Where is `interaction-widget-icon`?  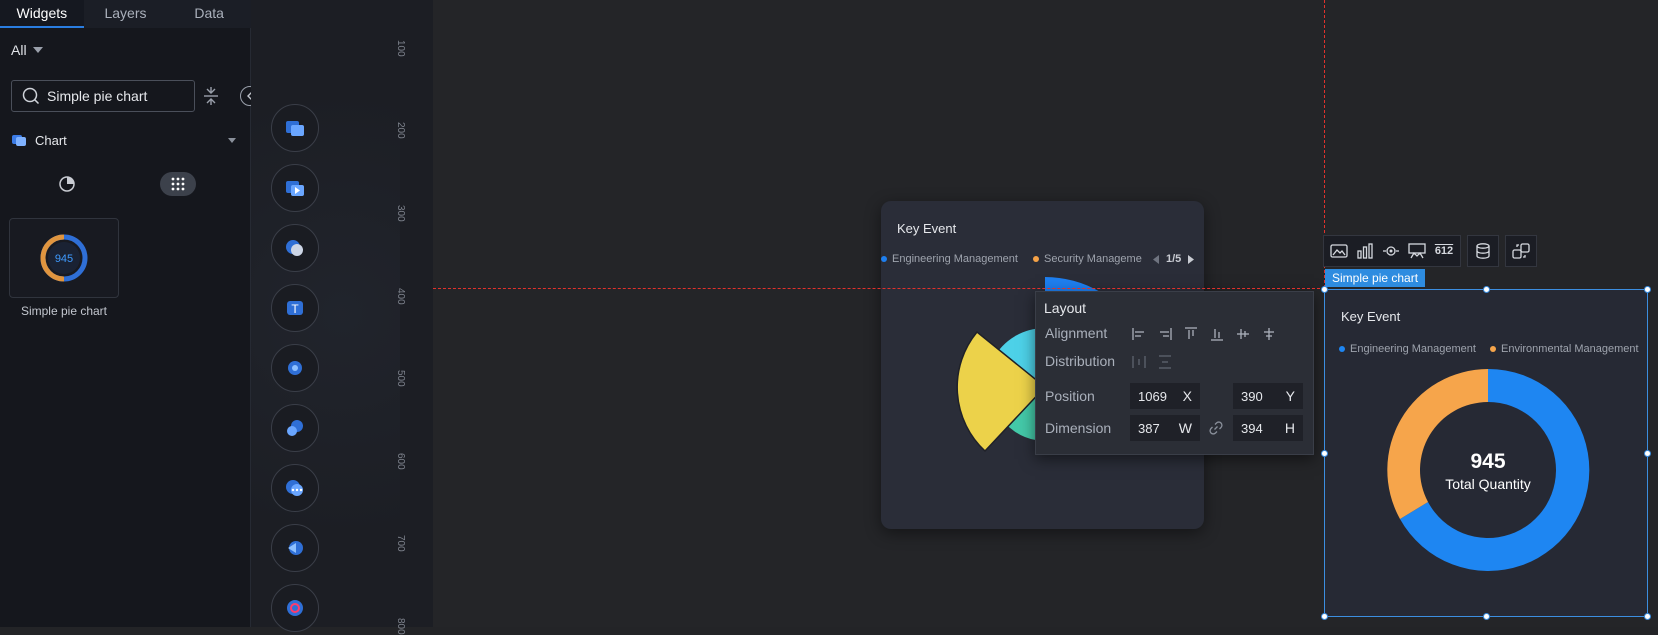 interaction-widget-icon is located at coordinates (295, 548).